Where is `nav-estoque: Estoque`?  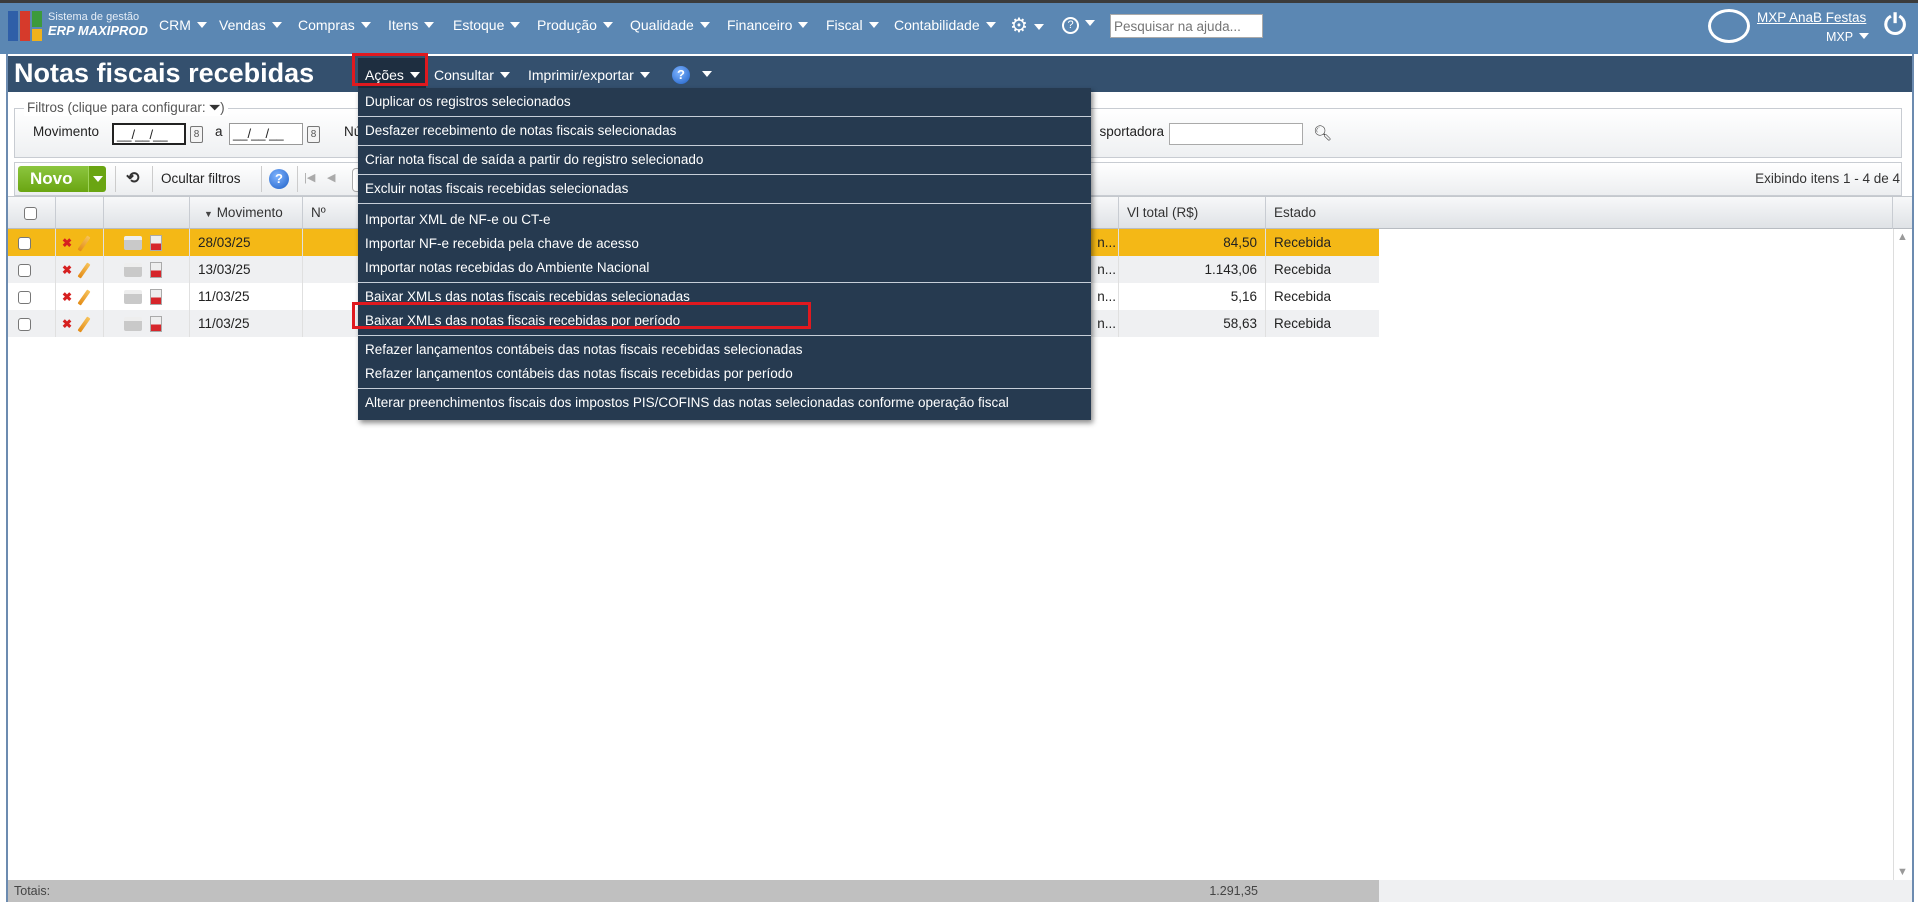 nav-estoque: Estoque is located at coordinates (487, 25).